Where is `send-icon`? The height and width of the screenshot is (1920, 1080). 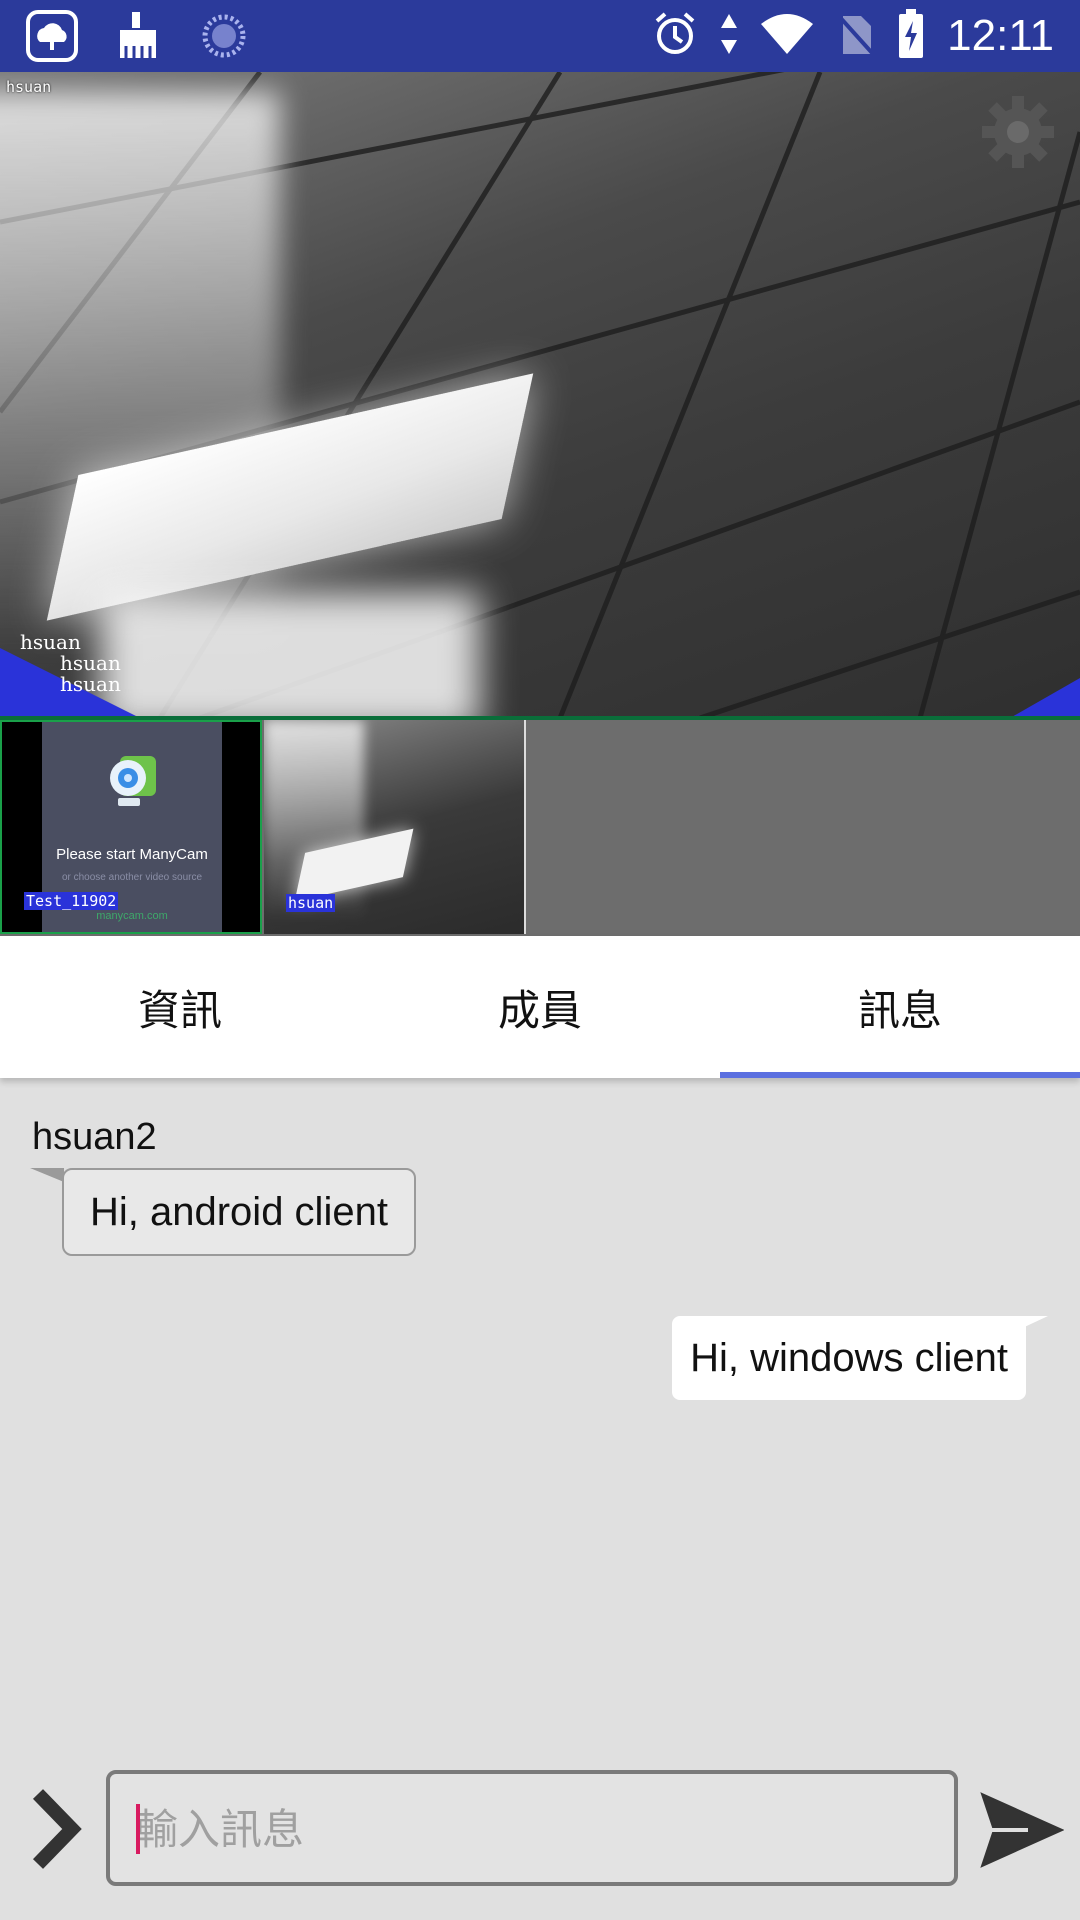
send-icon is located at coordinates (1022, 1830).